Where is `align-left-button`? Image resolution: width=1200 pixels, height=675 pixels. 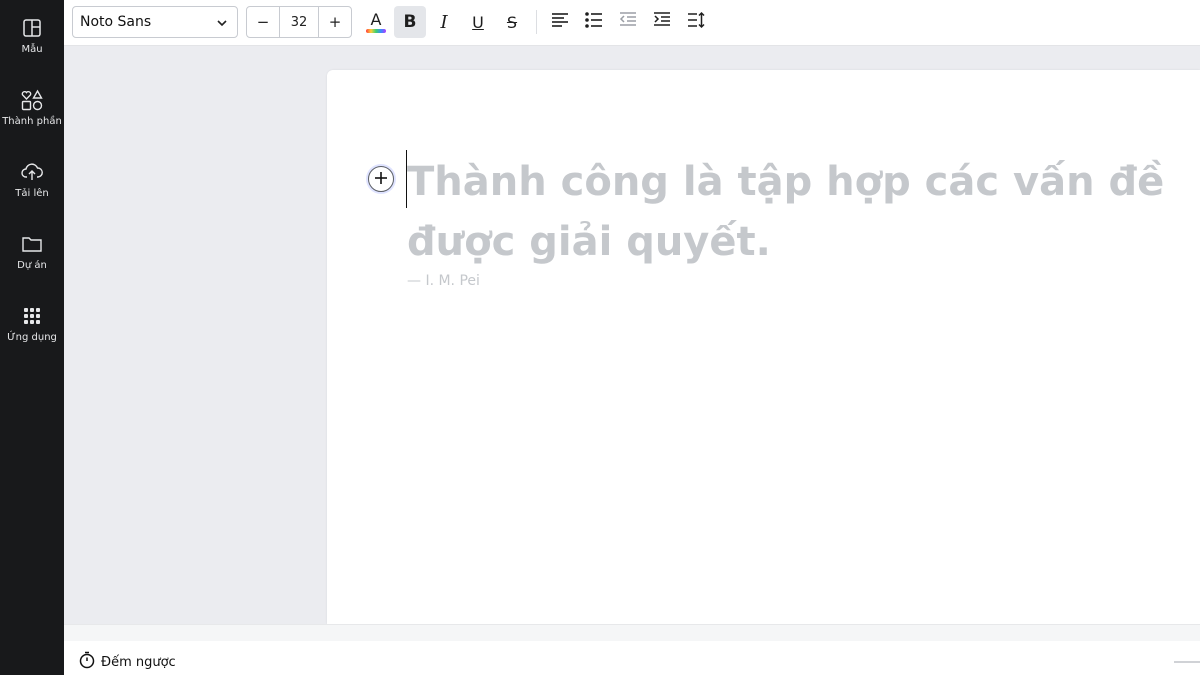 align-left-button is located at coordinates (560, 22).